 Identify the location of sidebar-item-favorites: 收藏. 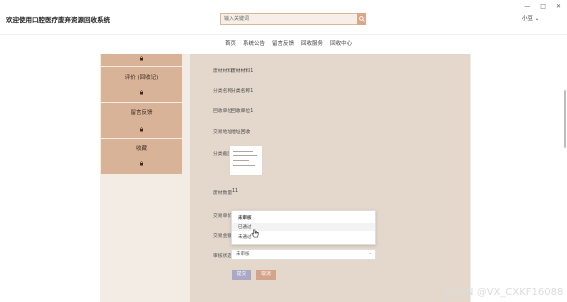
(141, 148).